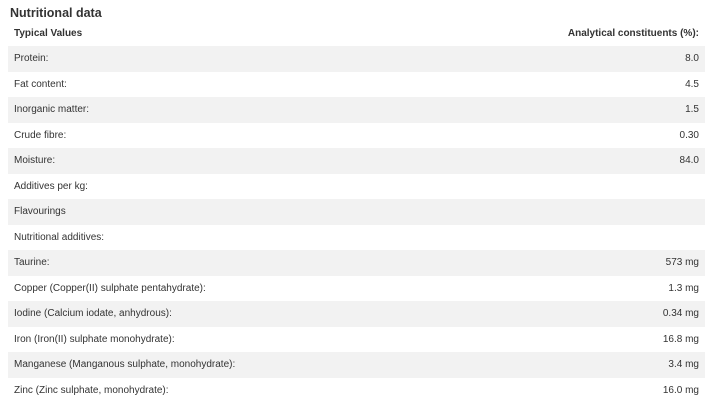 The width and height of the screenshot is (713, 407). I want to click on row-value: 16.0 mg, so click(596, 390).